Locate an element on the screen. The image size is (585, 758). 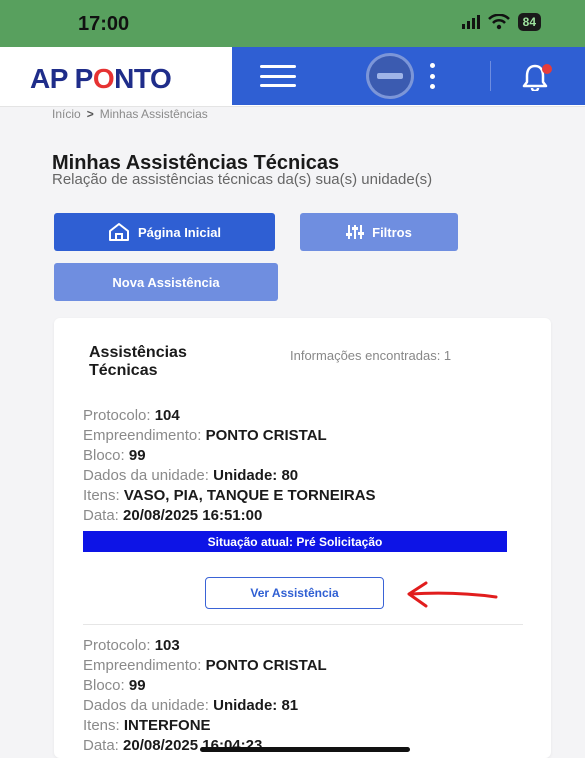
protocol-line: Protocolo: 104 is located at coordinates (131, 415).